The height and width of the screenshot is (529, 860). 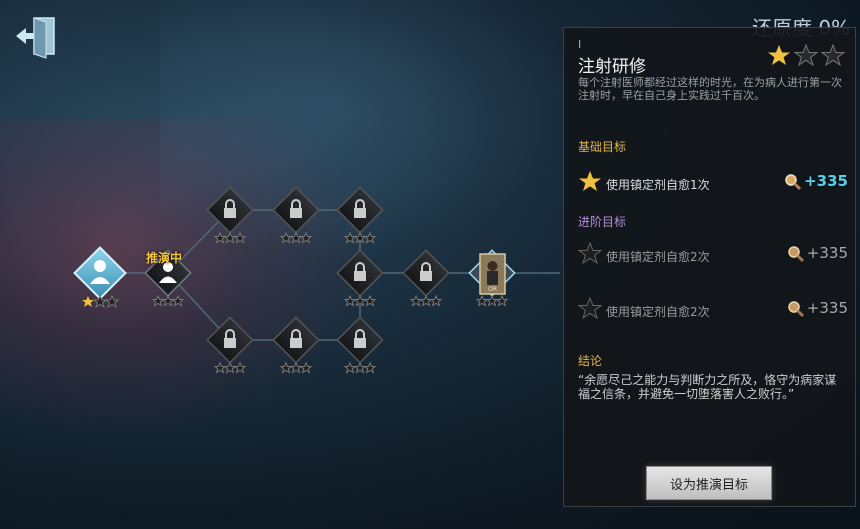 I want to click on mission-rating, so click(x=806, y=57).